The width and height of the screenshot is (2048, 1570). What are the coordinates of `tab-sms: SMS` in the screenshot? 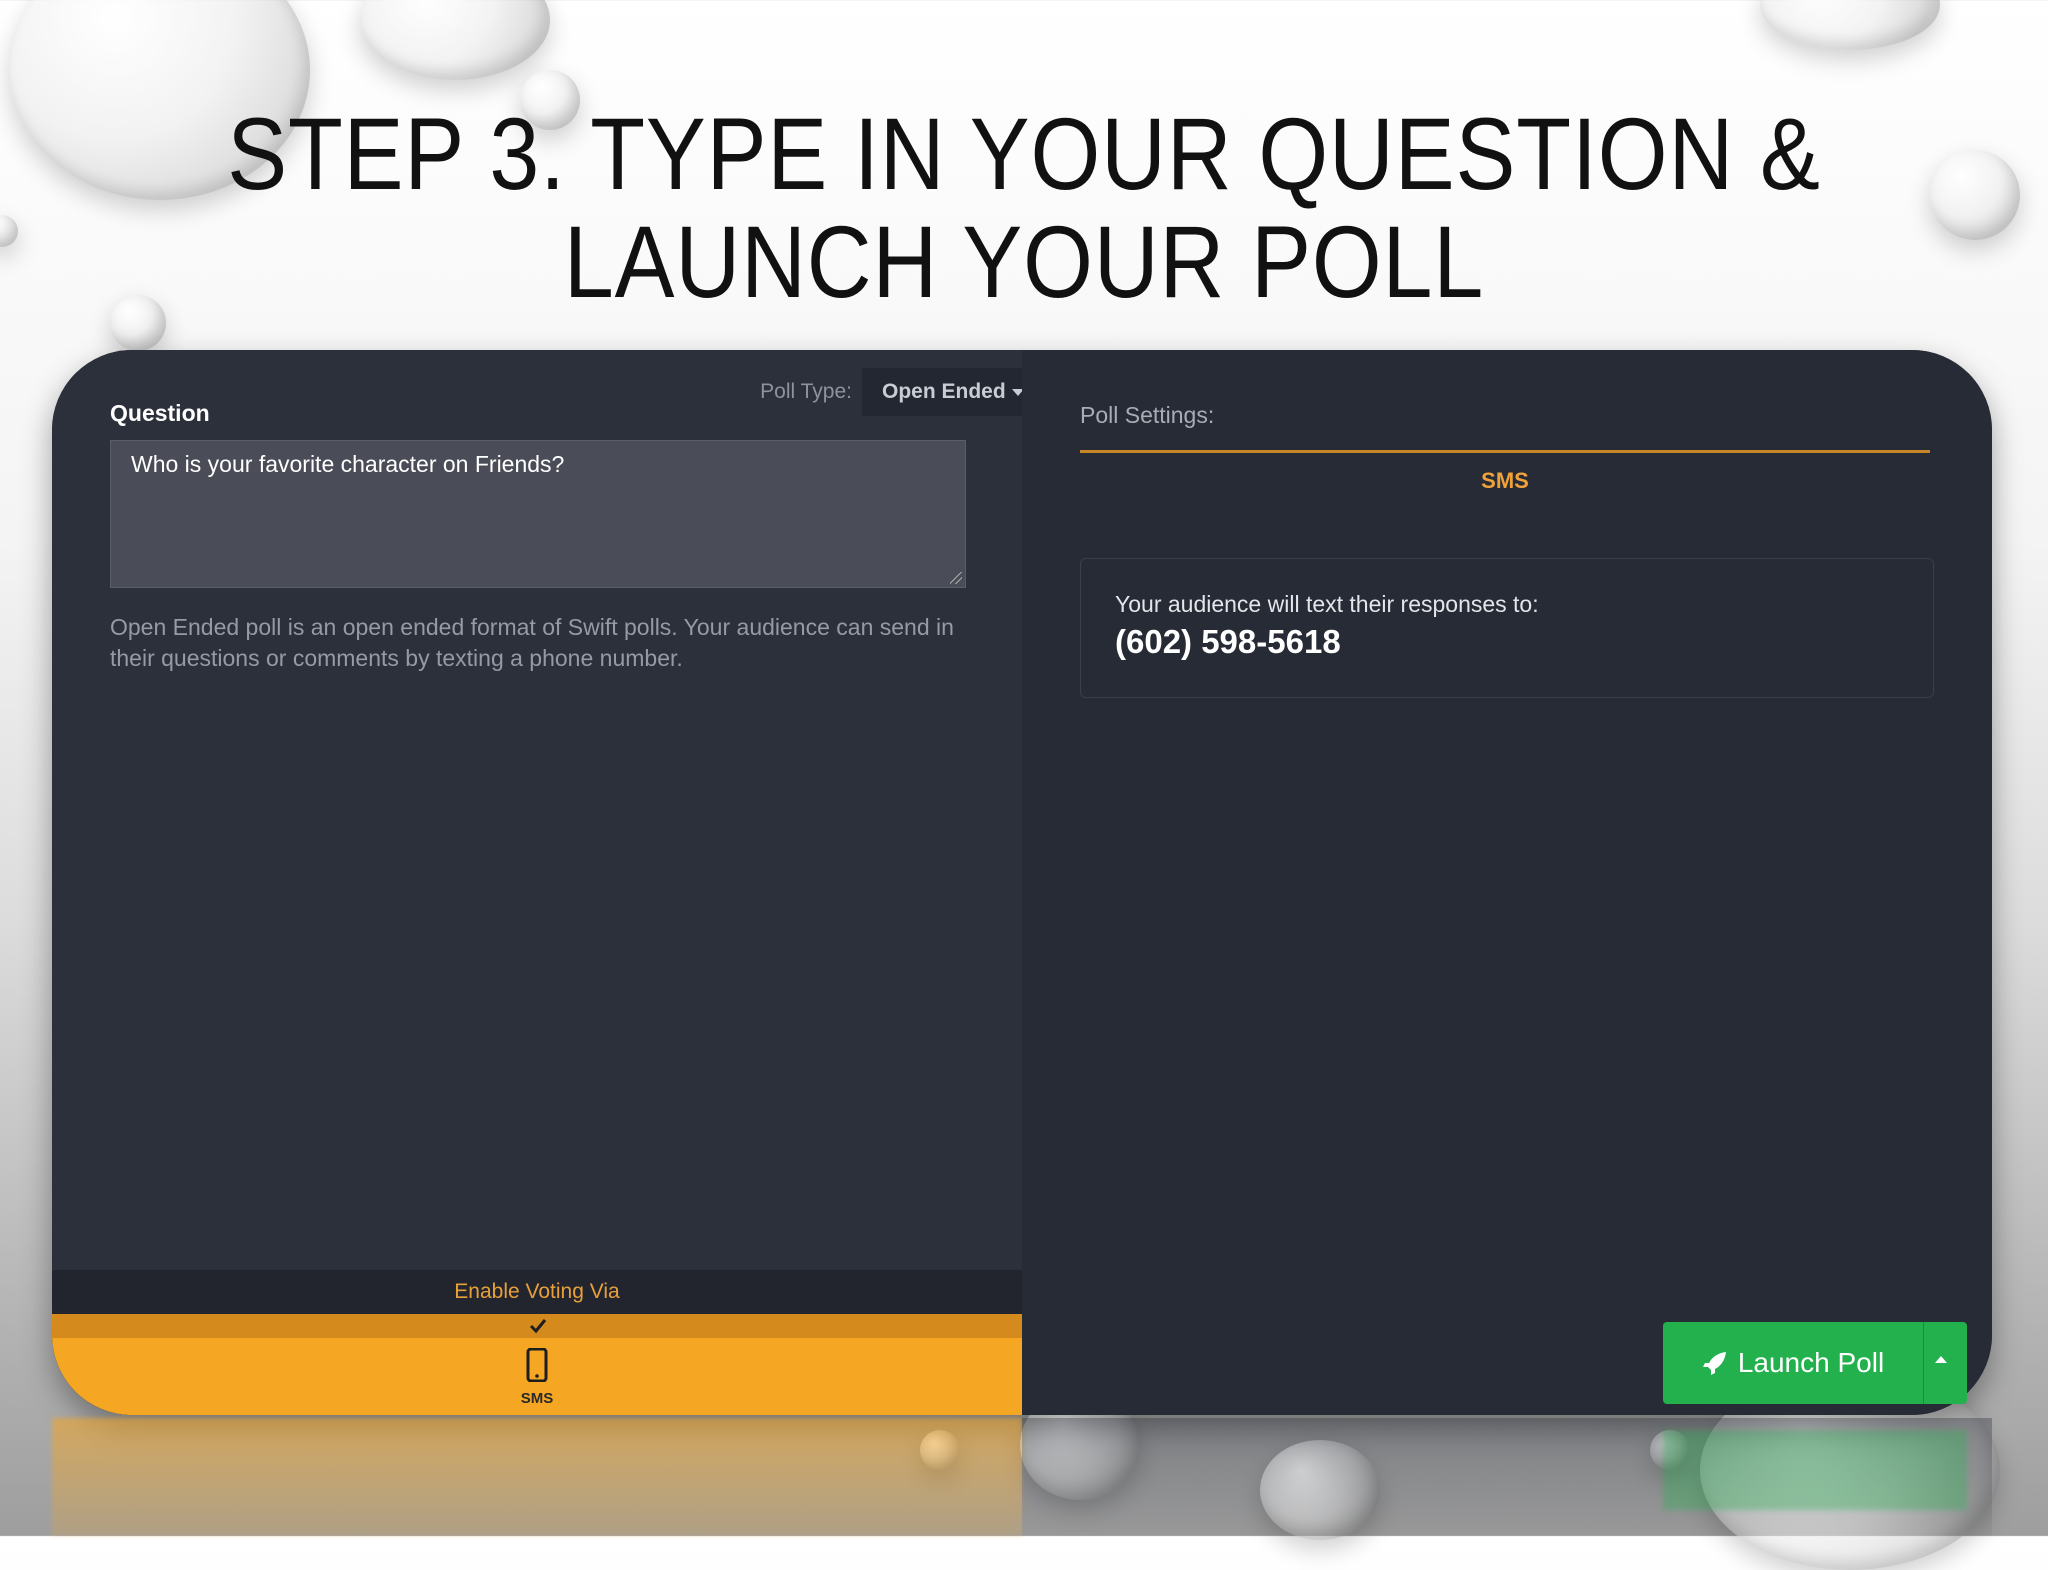 It's located at (1505, 481).